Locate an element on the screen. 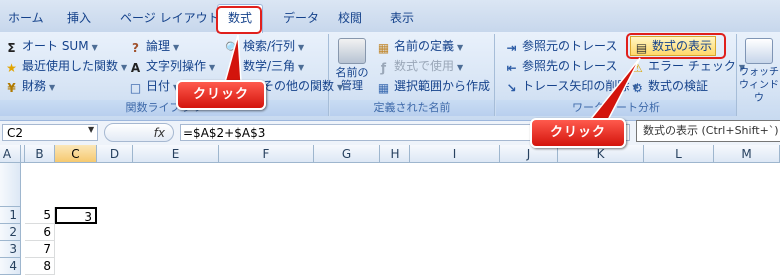  show-formulas-tooltip: 数式の表示 (Ctrl+Shift+`) is located at coordinates (708, 131).